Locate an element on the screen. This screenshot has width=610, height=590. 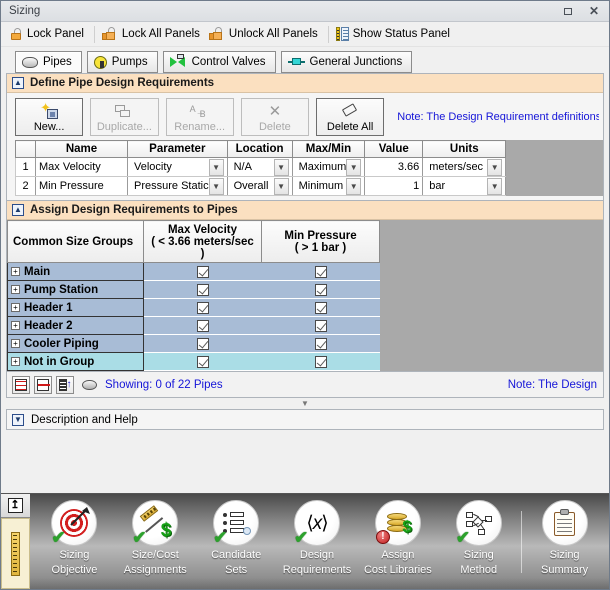
expand-description-icon: ▼ is located at coordinates (18, 419).